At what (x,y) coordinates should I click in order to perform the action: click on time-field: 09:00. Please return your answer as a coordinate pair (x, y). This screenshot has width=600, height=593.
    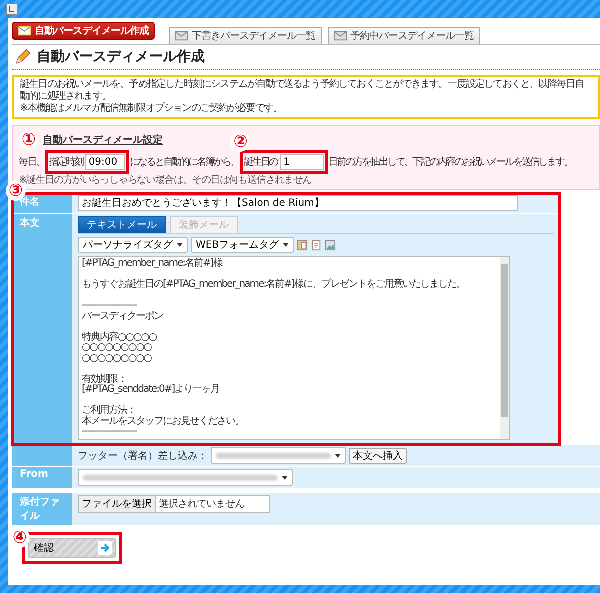
    Looking at the image, I should click on (104, 162).